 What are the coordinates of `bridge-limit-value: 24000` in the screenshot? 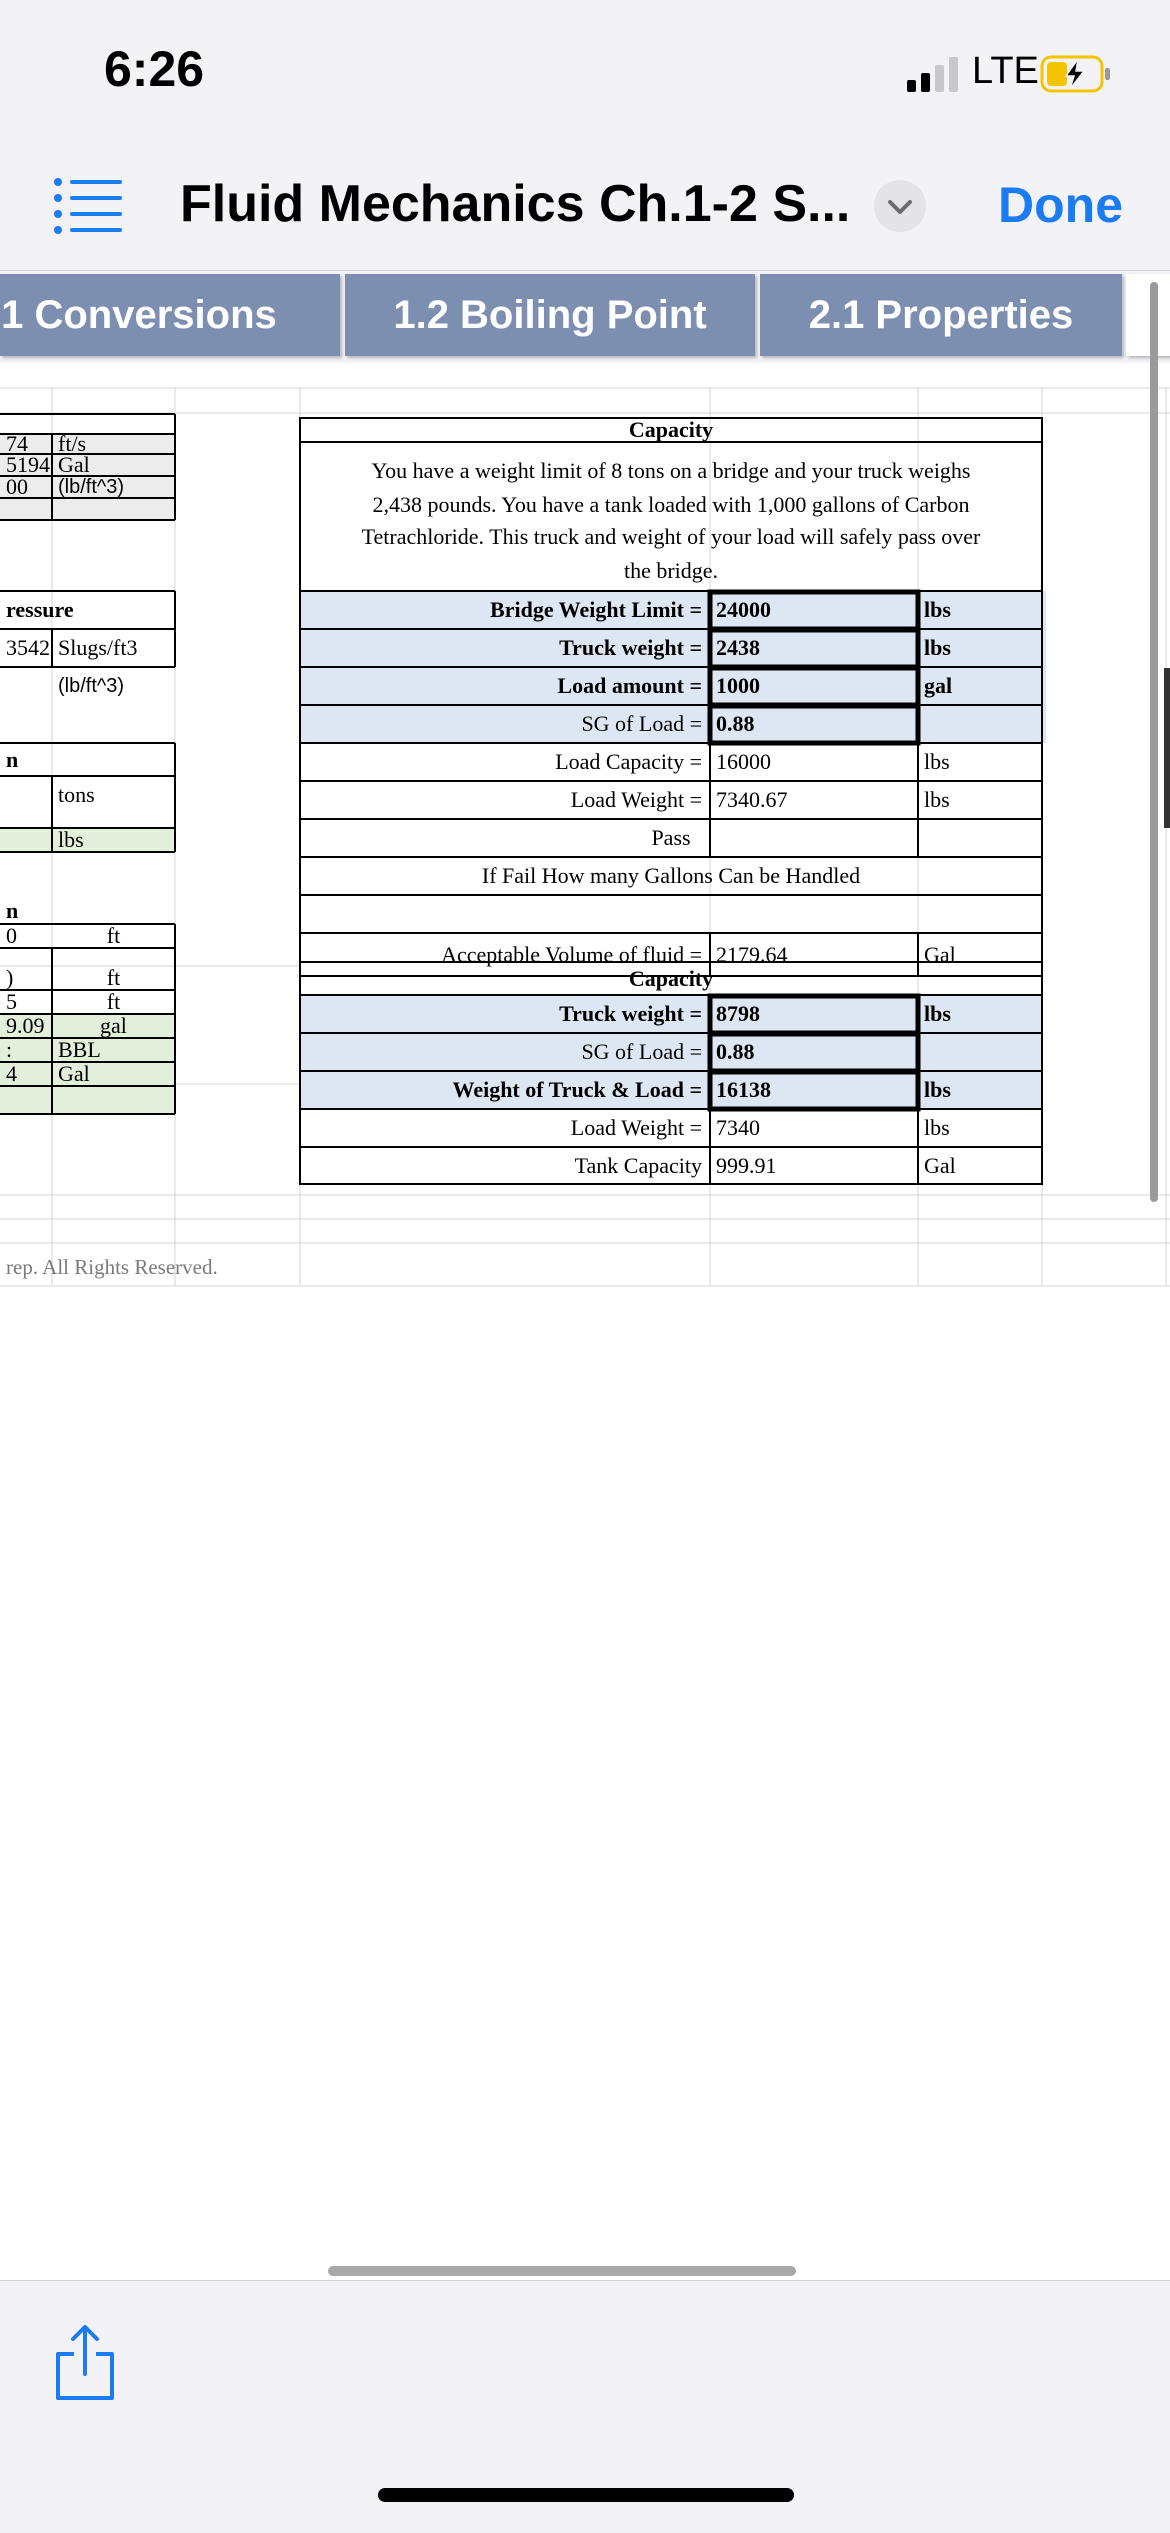 It's located at (814, 610).